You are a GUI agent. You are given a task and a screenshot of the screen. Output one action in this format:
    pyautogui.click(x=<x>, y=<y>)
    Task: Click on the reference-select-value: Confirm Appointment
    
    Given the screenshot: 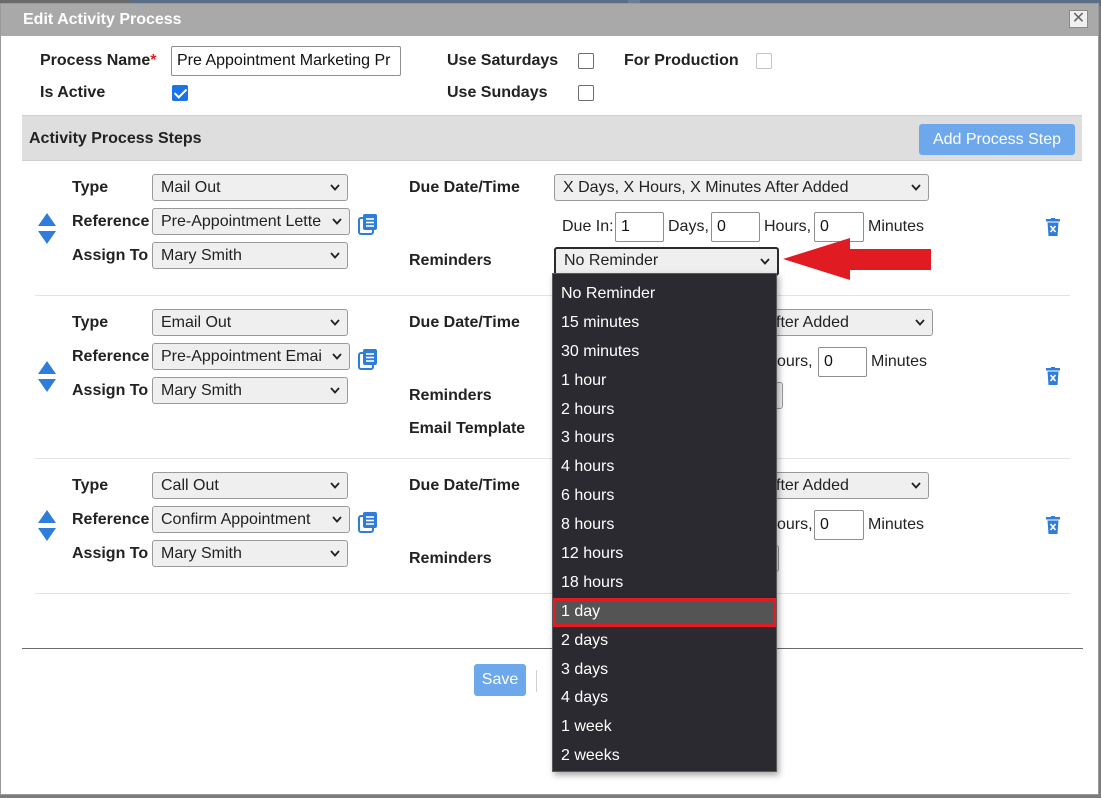 What is the action you would take?
    pyautogui.click(x=236, y=519)
    